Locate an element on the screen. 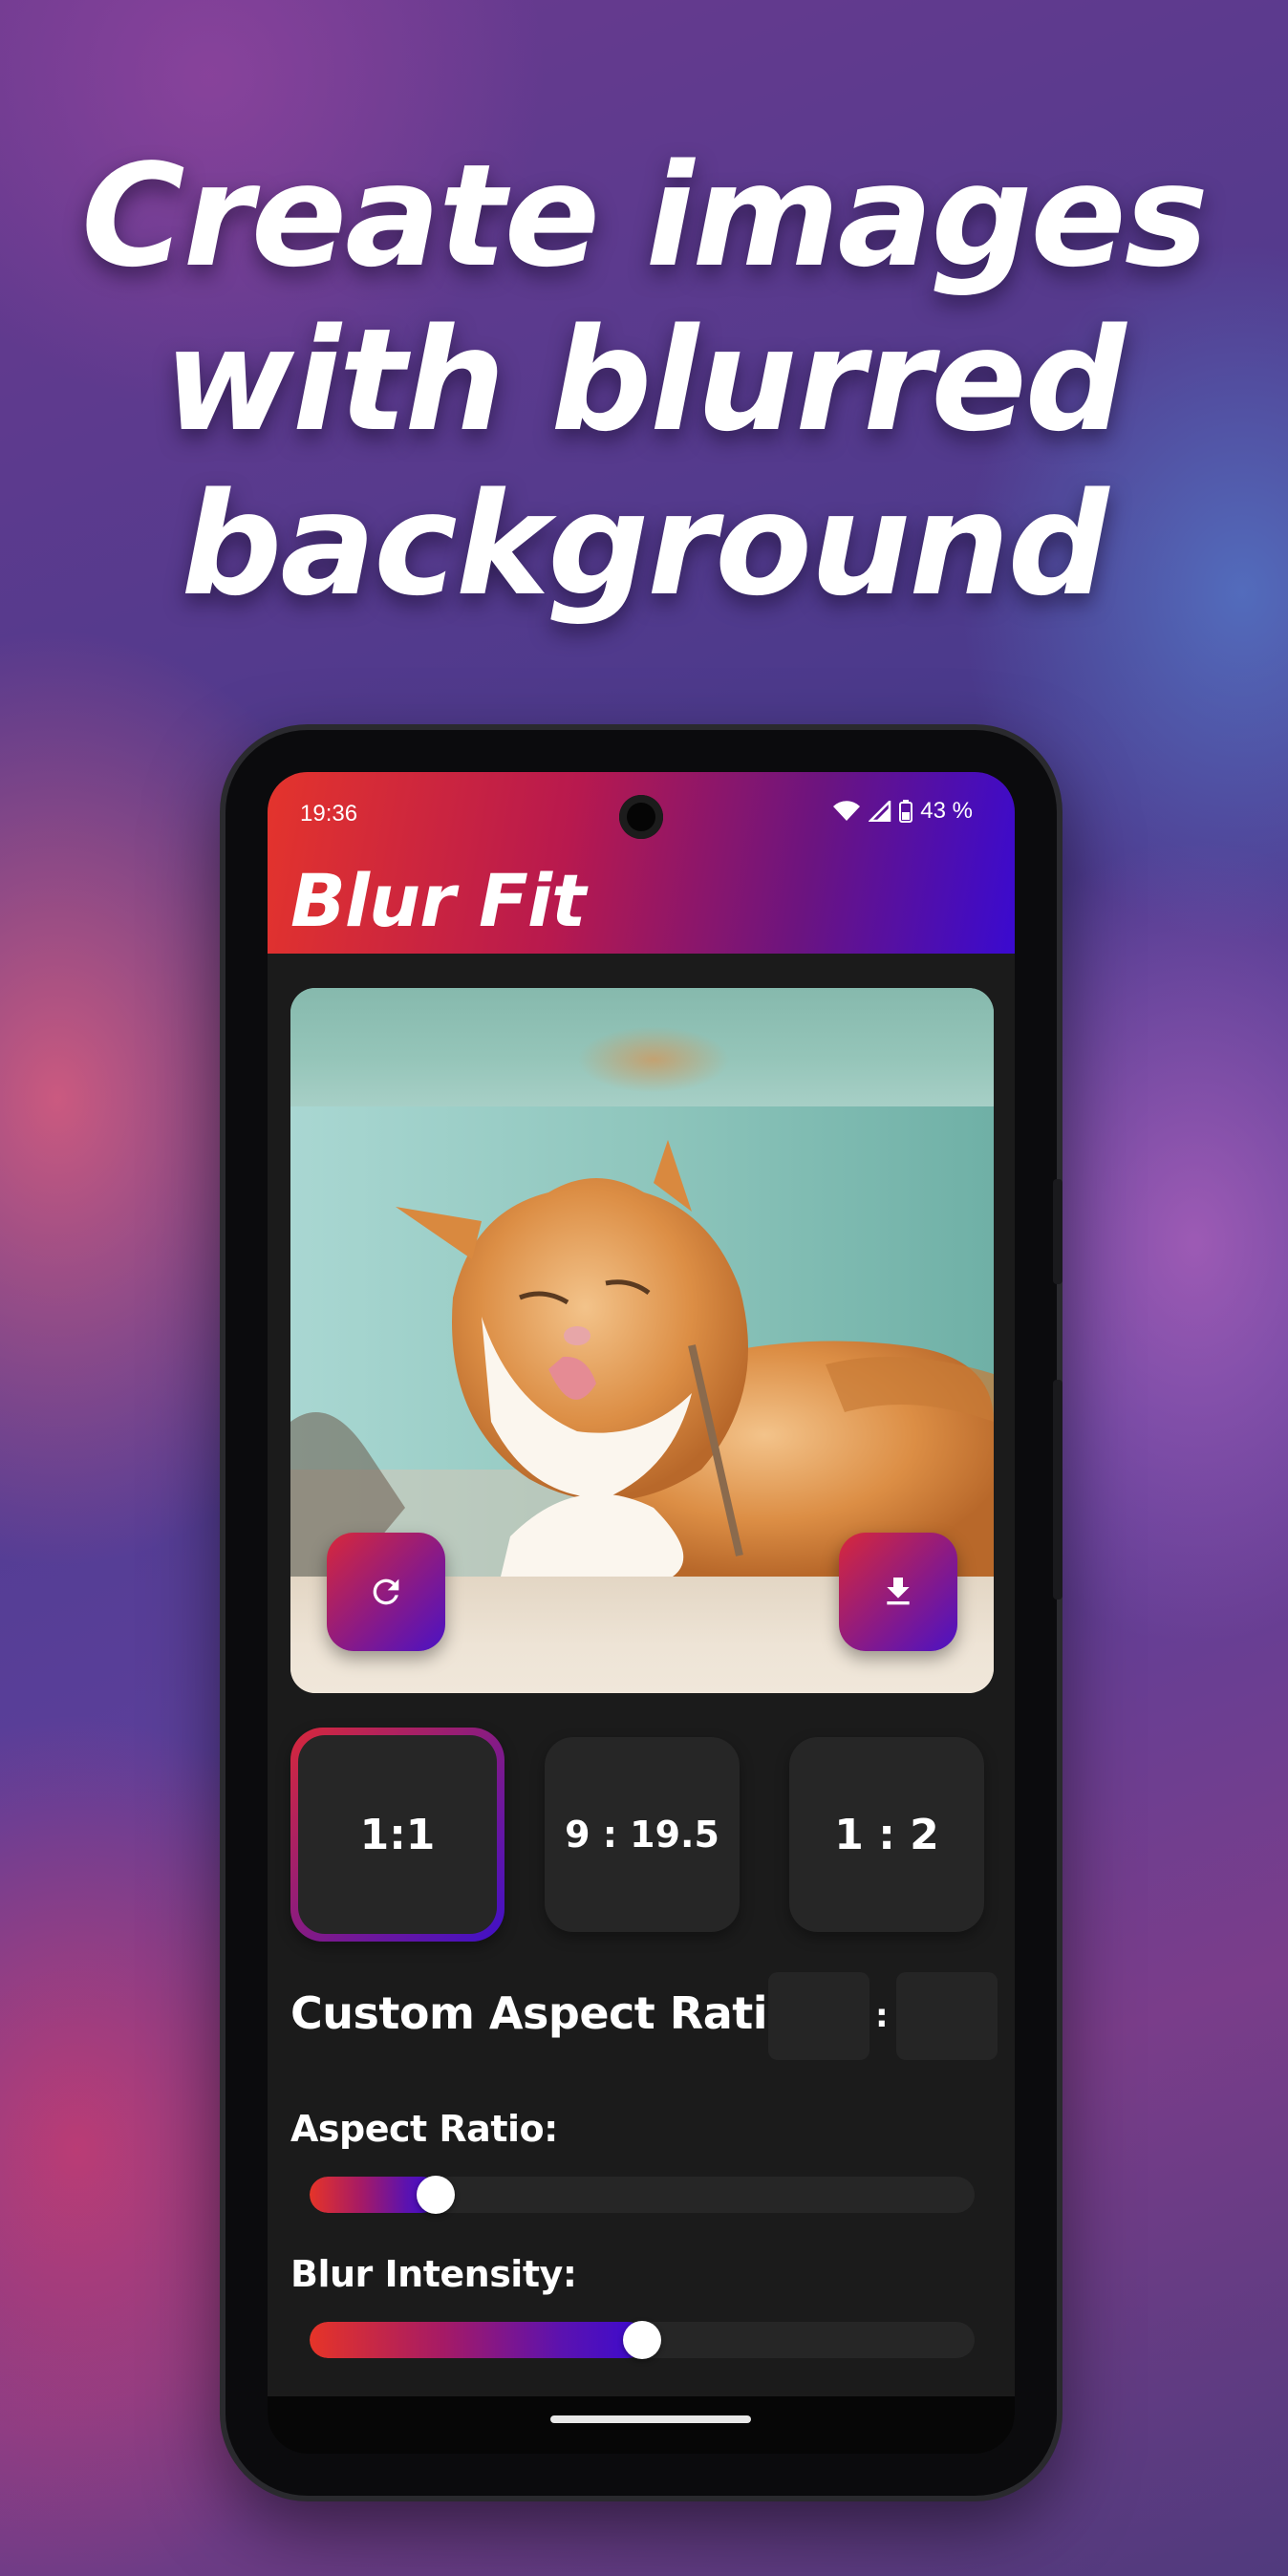 Image resolution: width=1288 pixels, height=2576 pixels. app-bar: 19:36 43 % Blur Fit is located at coordinates (641, 863).